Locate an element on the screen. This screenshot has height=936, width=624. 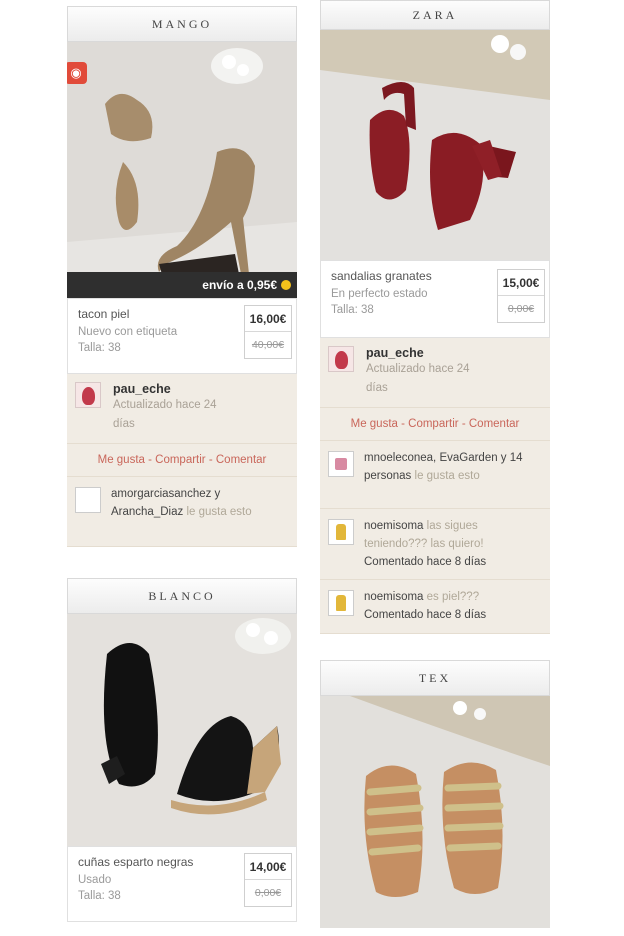
product-photo: ◉ envío a 0,95€ is located at coordinates (182, 170).